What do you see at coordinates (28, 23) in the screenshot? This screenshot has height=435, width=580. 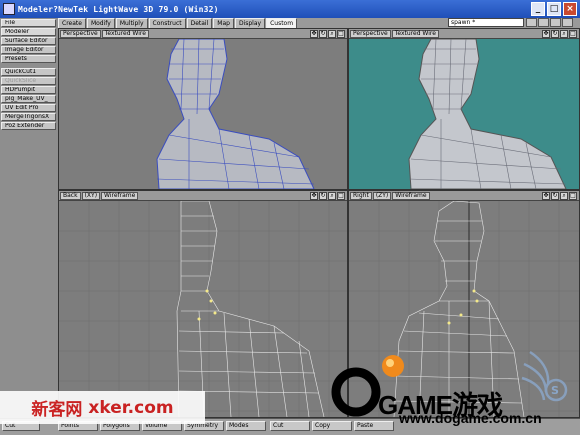 I see `file-menu: File` at bounding box center [28, 23].